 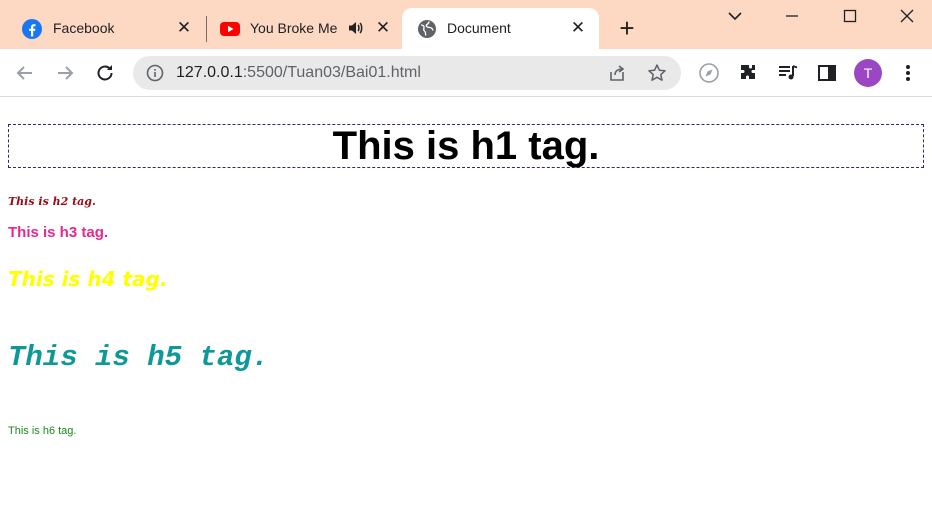 What do you see at coordinates (209, 72) in the screenshot?
I see `url-host: 127.0.0.1` at bounding box center [209, 72].